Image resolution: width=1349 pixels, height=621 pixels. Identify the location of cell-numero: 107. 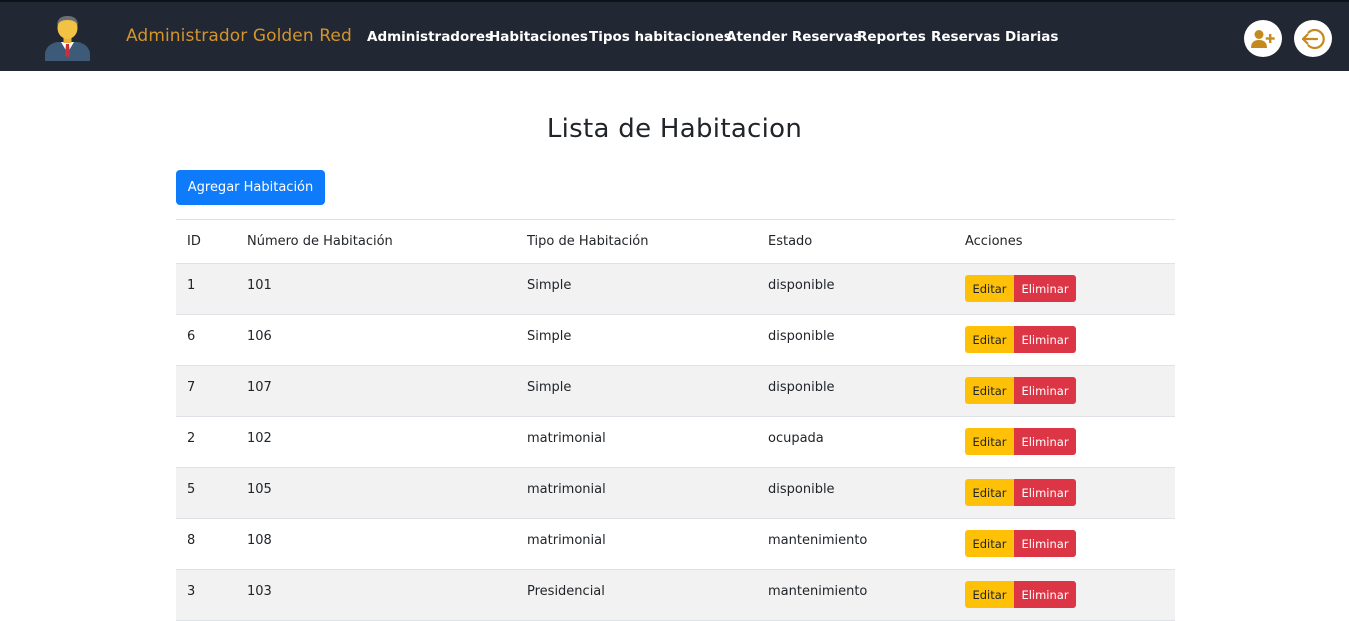
(259, 387).